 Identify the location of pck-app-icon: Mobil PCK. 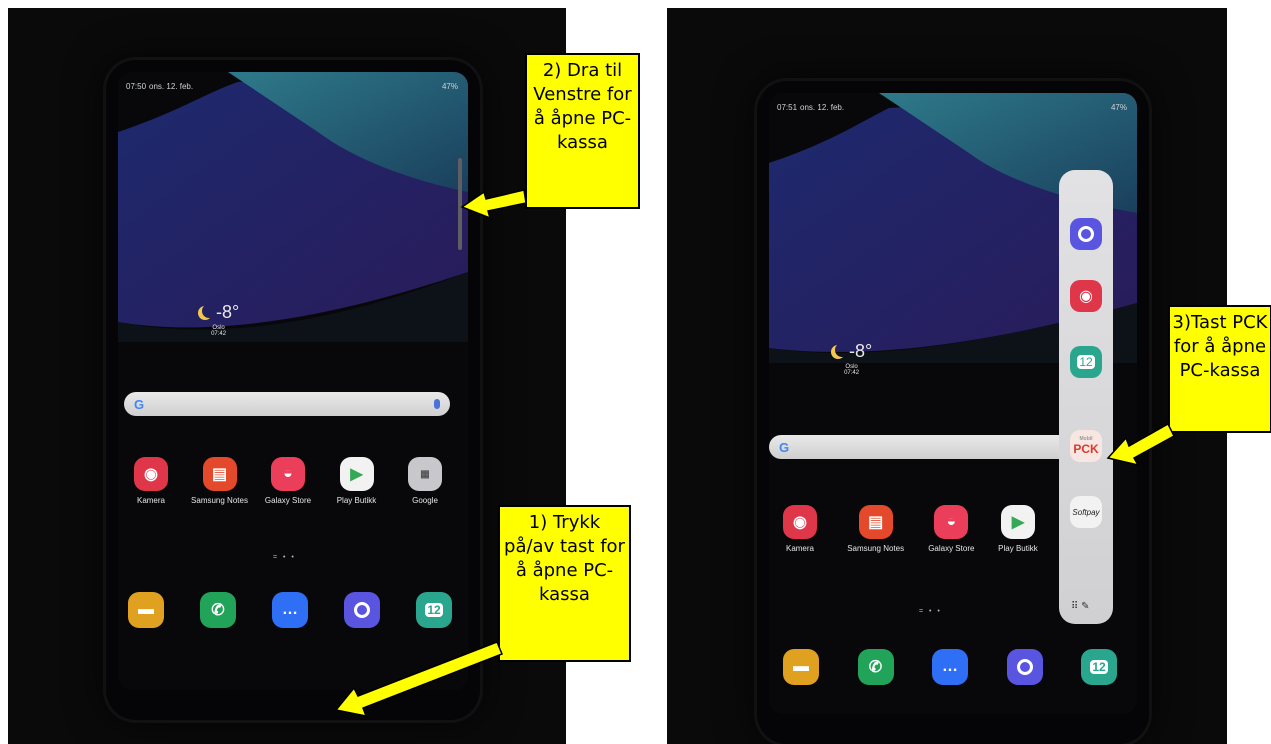
(1086, 446).